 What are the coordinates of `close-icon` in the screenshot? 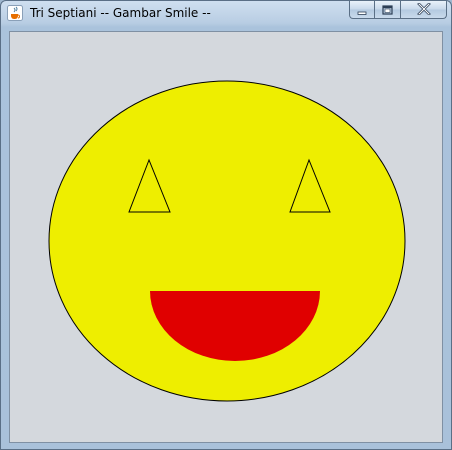 It's located at (423, 10).